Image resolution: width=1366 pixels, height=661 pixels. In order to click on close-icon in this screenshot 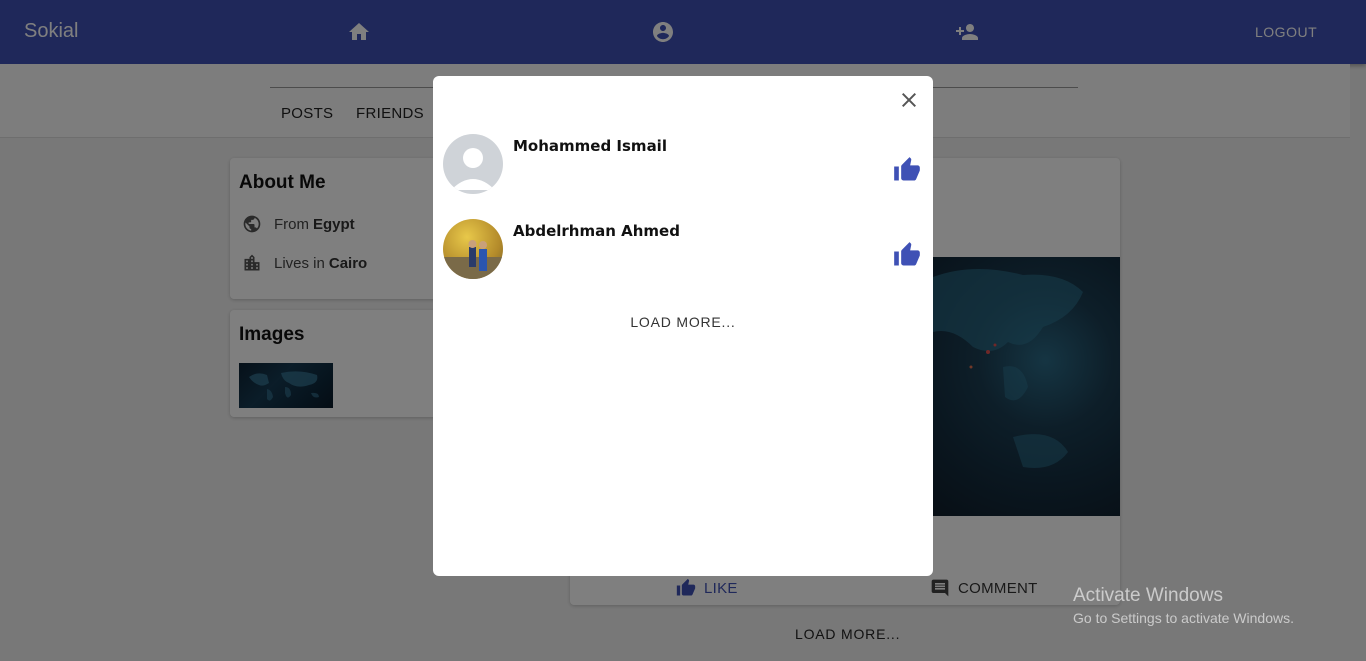, I will do `click(909, 100)`.